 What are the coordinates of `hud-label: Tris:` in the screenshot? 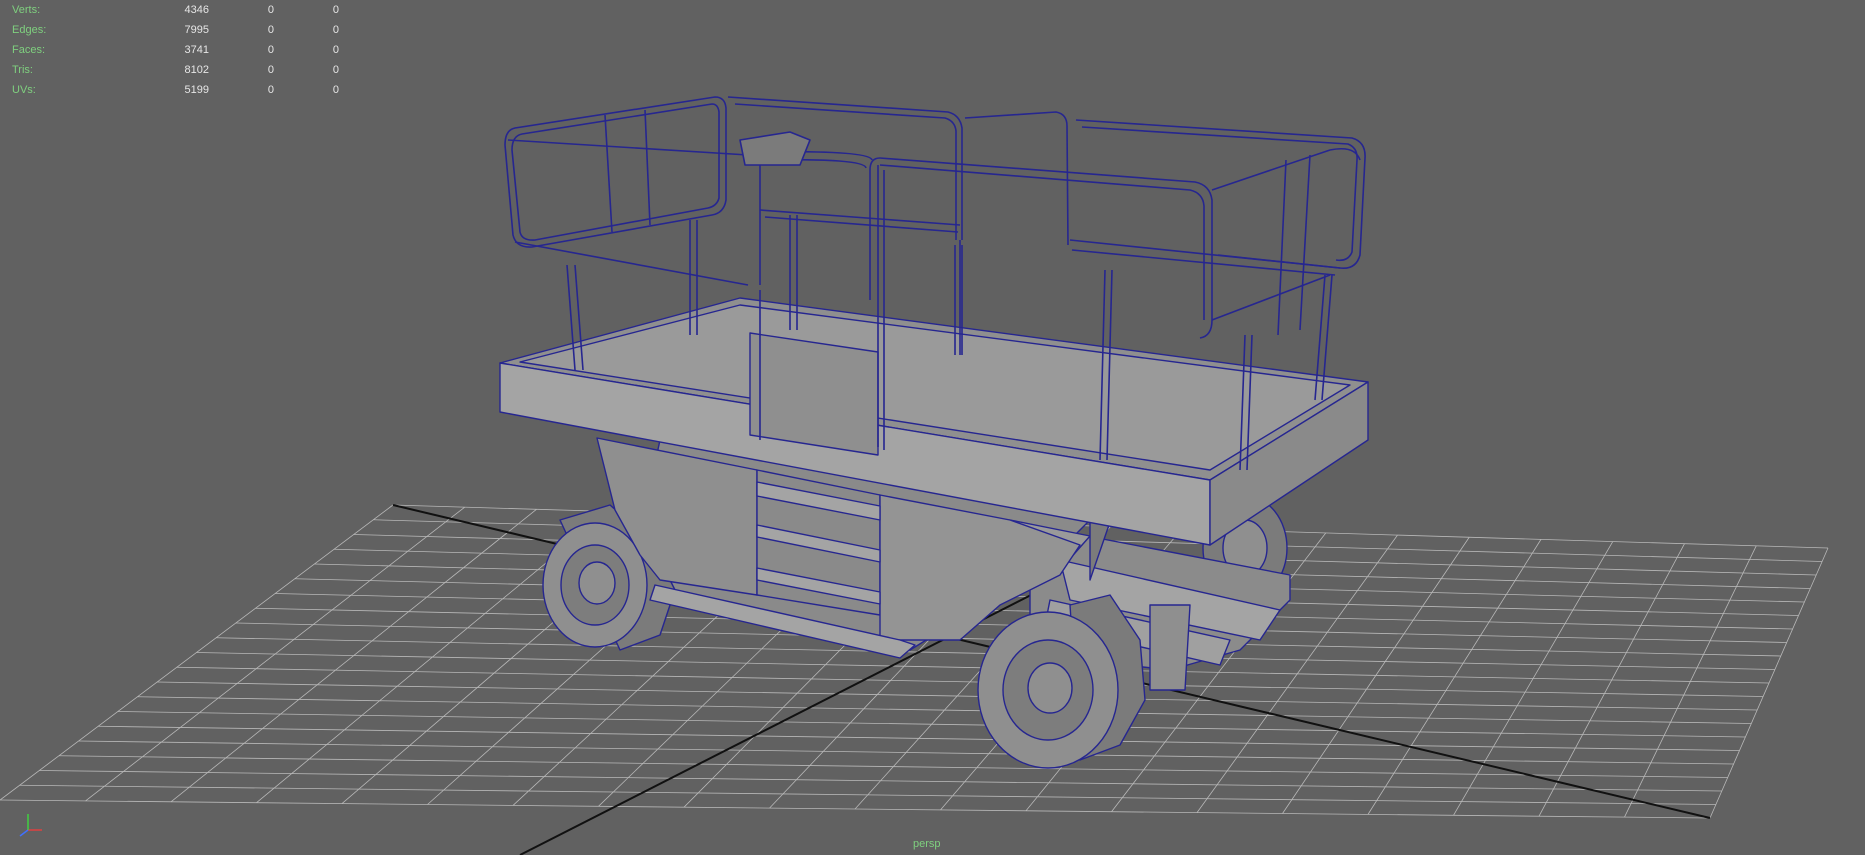 It's located at (22, 70).